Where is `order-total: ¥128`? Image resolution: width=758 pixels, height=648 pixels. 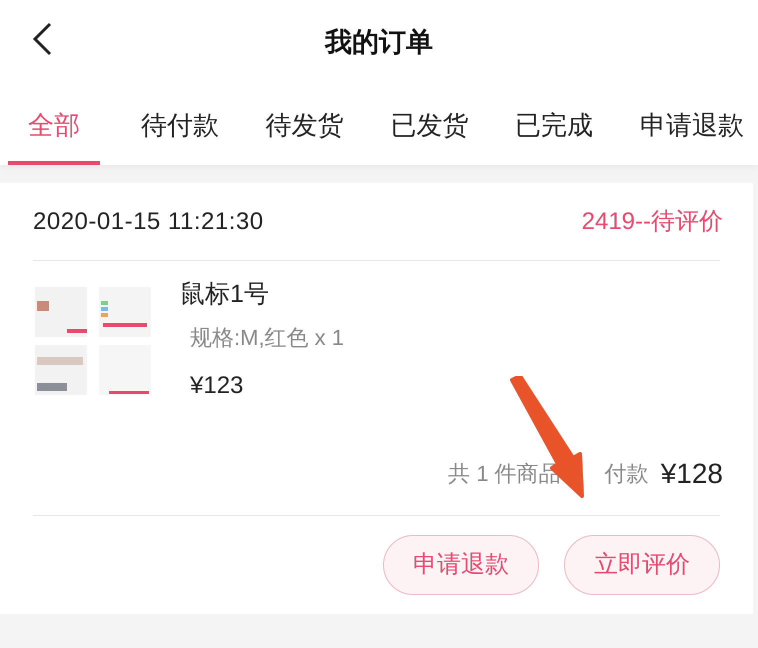
order-total: ¥128 is located at coordinates (691, 473).